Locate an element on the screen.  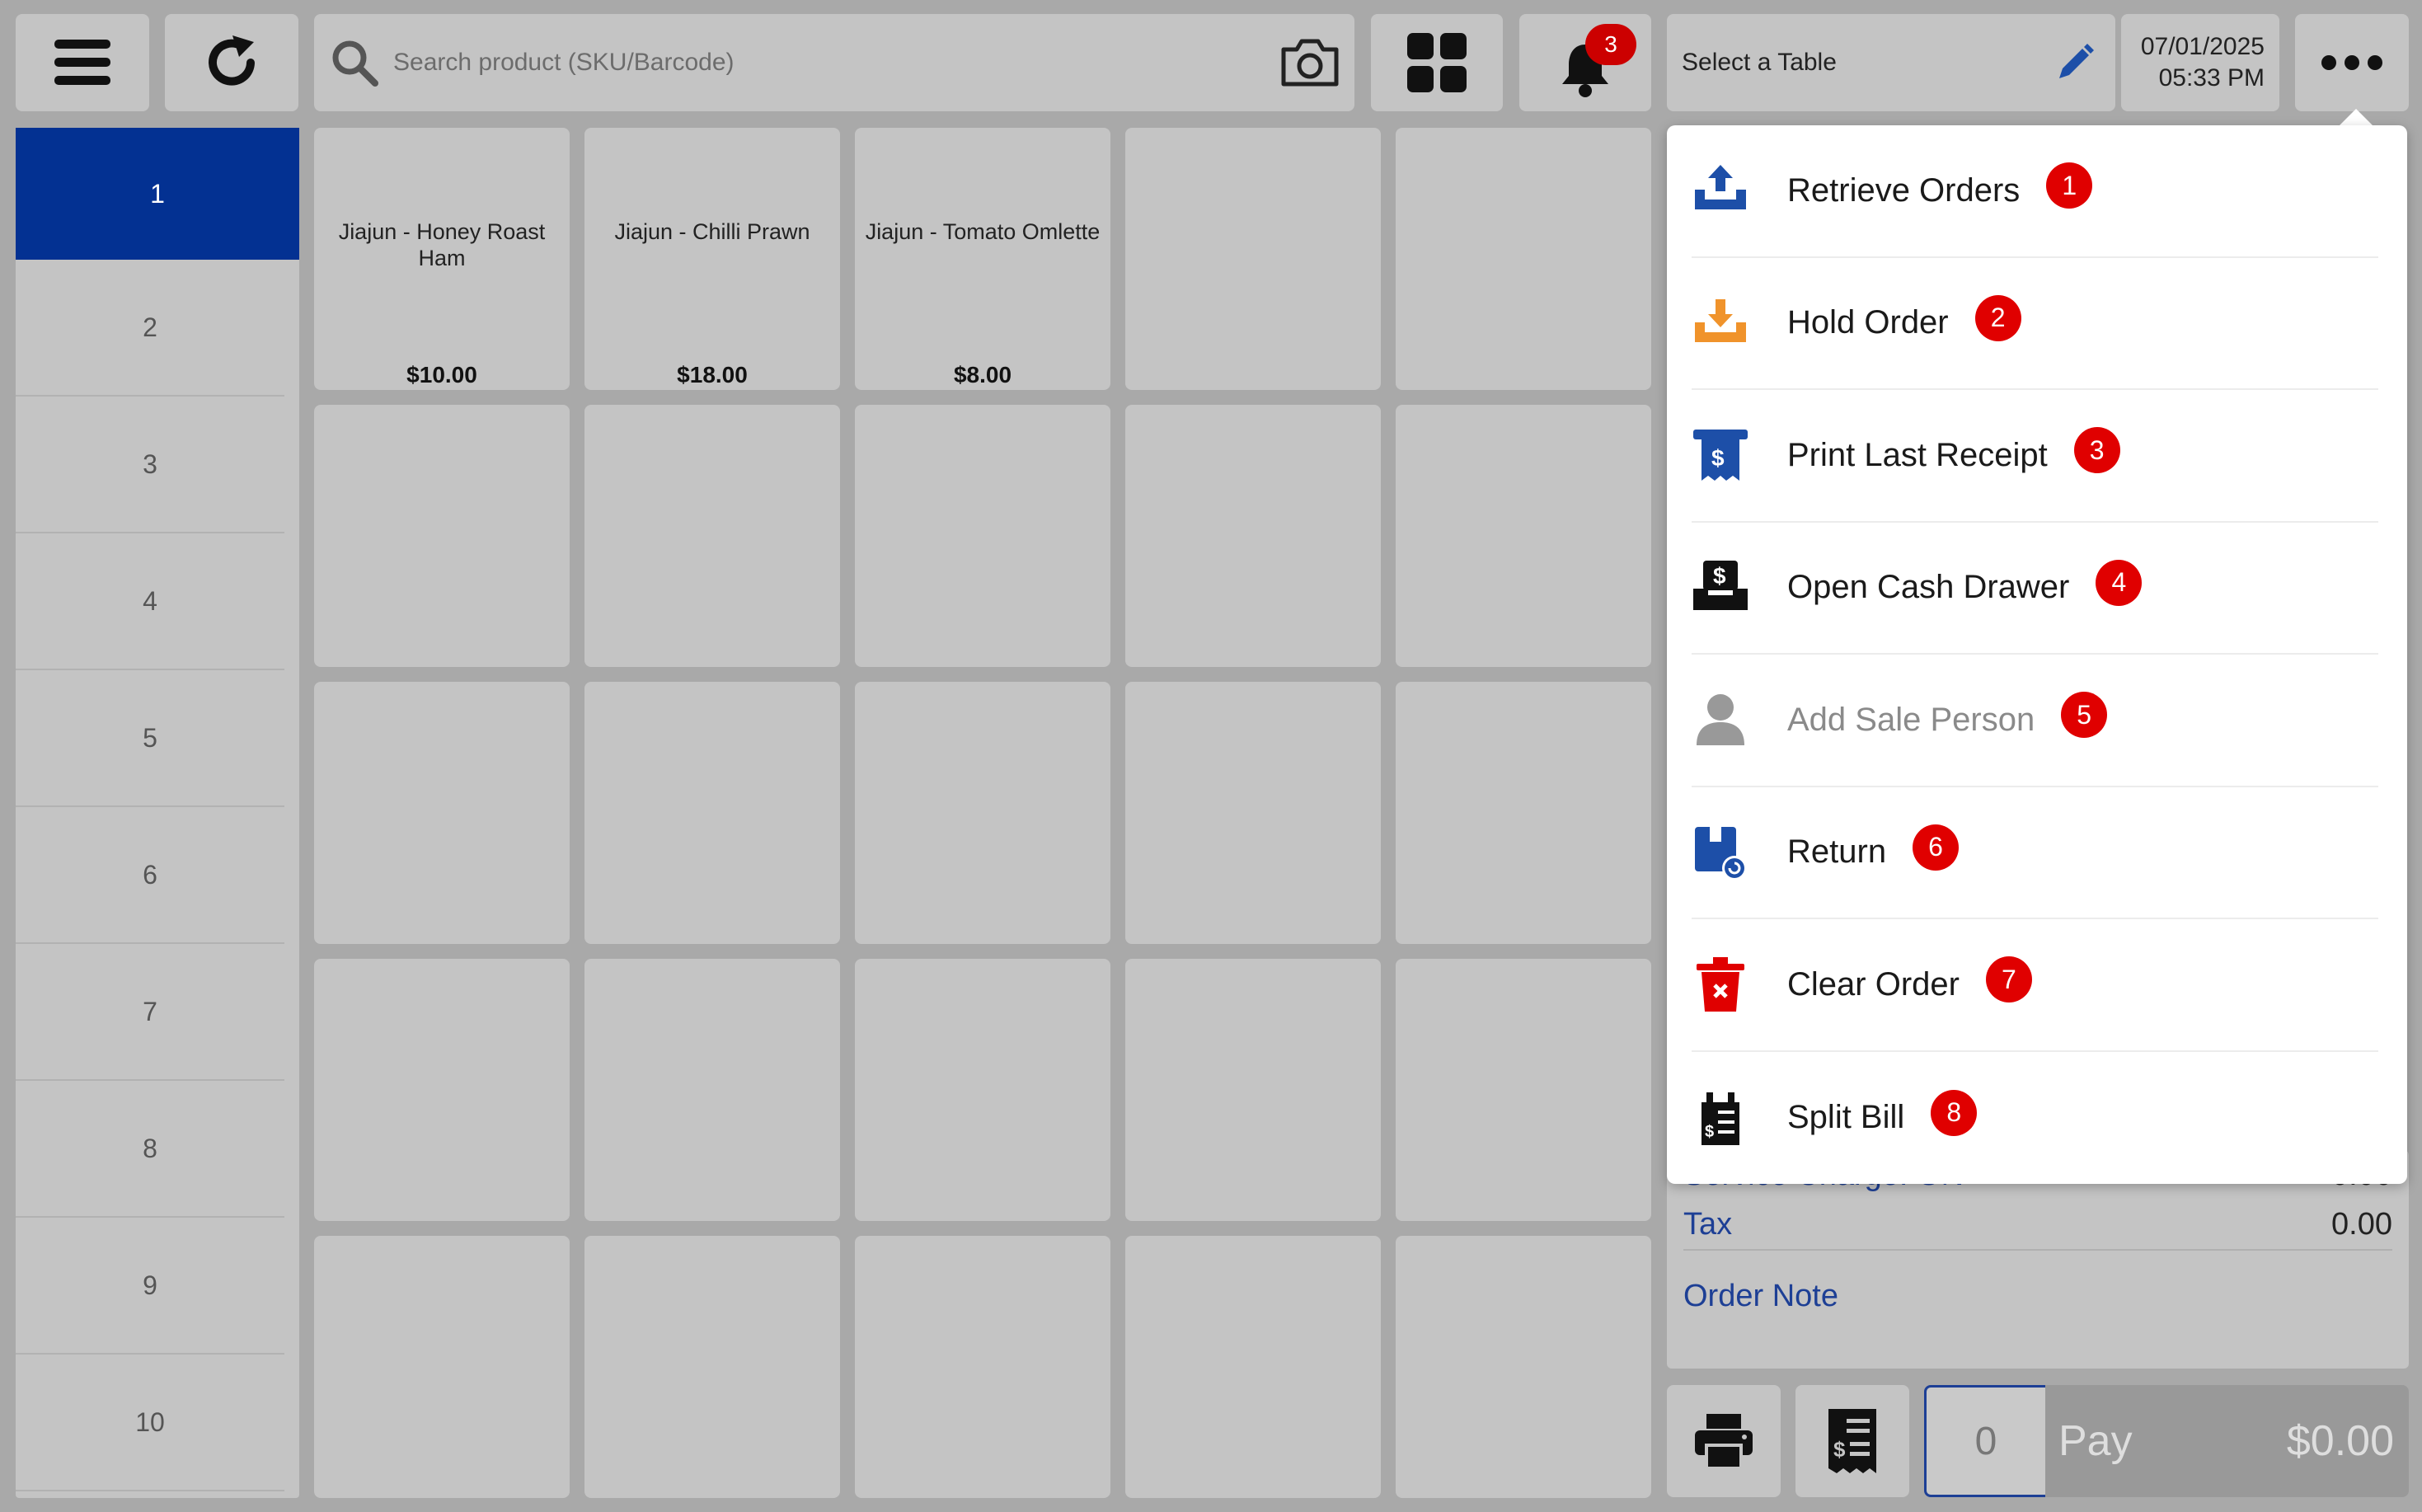
menu-item-label: Return is located at coordinates (1837, 852).